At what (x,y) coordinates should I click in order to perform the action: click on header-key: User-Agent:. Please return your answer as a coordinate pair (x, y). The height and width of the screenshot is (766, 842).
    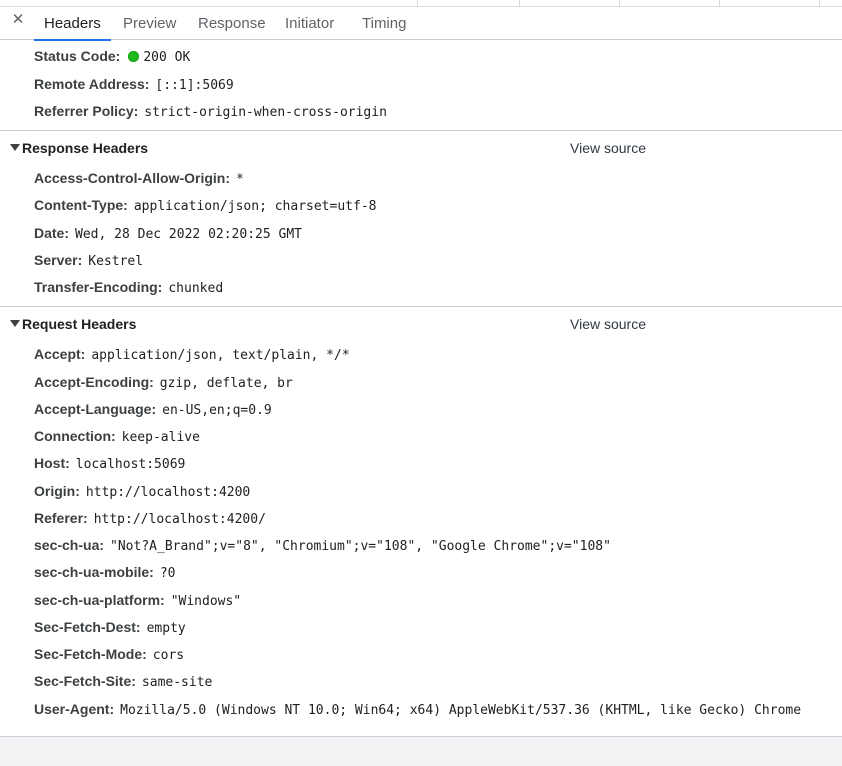
    Looking at the image, I should click on (74, 709).